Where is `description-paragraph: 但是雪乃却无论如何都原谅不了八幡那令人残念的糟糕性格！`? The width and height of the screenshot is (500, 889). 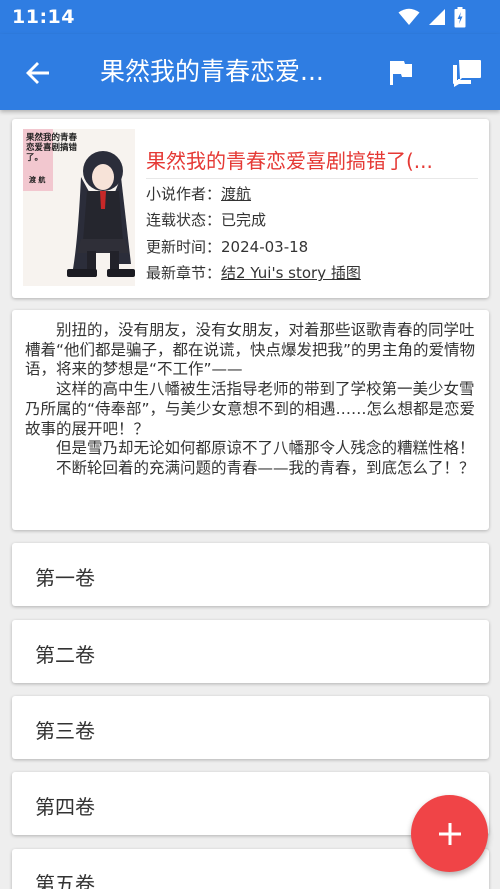 description-paragraph: 但是雪乃却无论如何都原谅不了八幡那令人残念的糟糕性格！ is located at coordinates (265, 448).